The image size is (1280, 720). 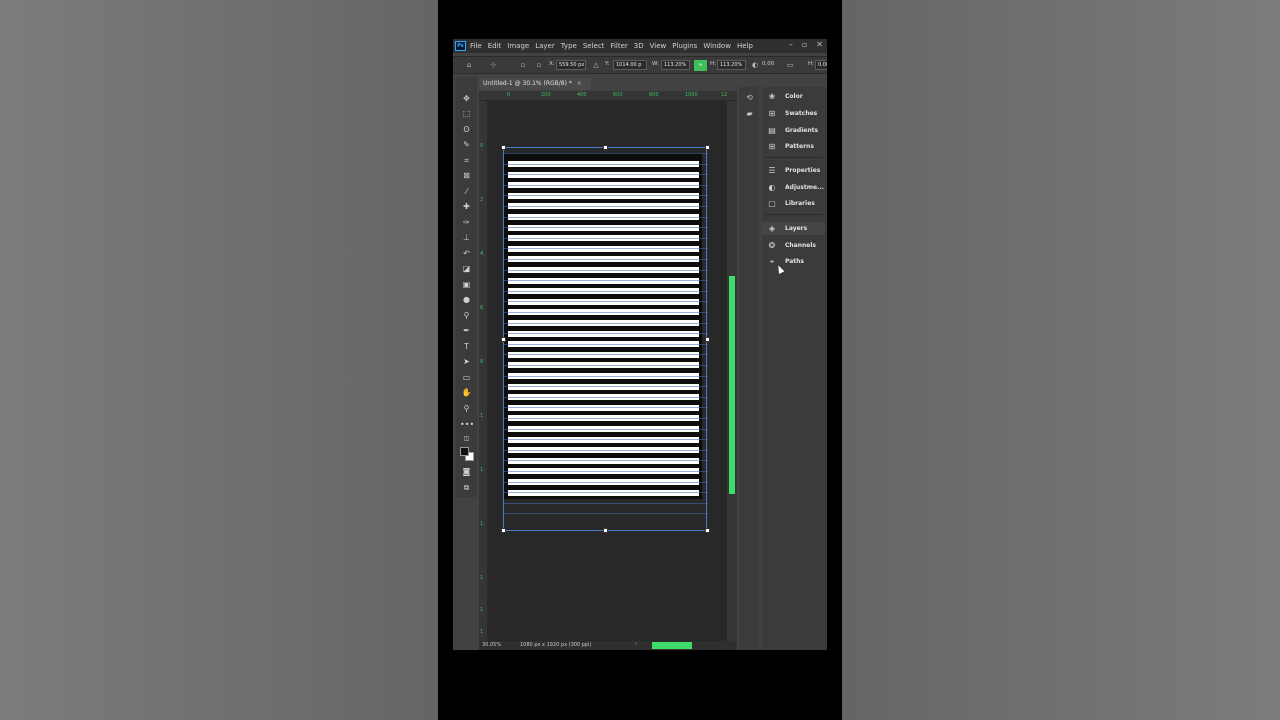 I want to click on marquee-tool-icon: ⬚, so click(x=466, y=114).